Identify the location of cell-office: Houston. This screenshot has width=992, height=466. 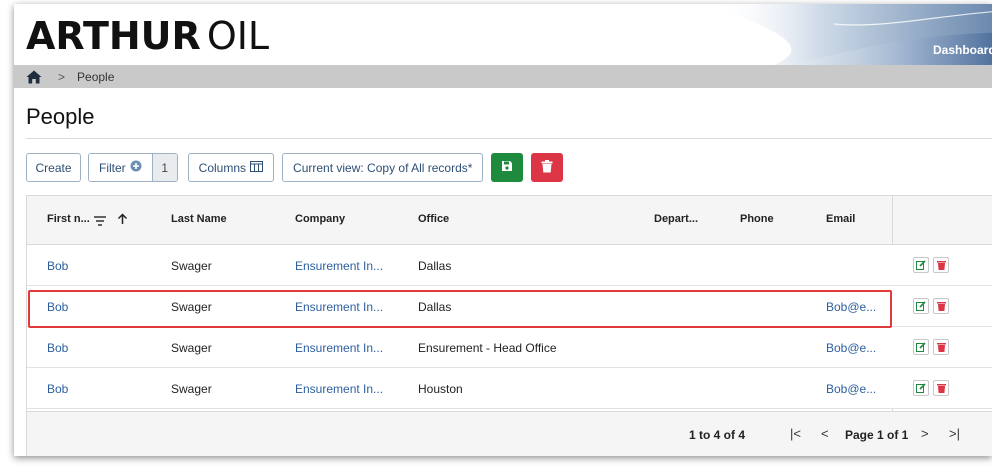
(440, 389).